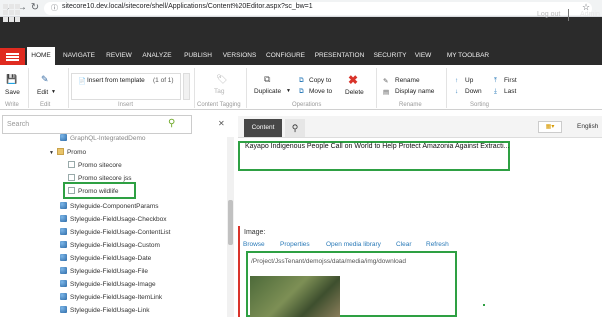  I want to click on down-arrow-icon: ↓, so click(456, 91).